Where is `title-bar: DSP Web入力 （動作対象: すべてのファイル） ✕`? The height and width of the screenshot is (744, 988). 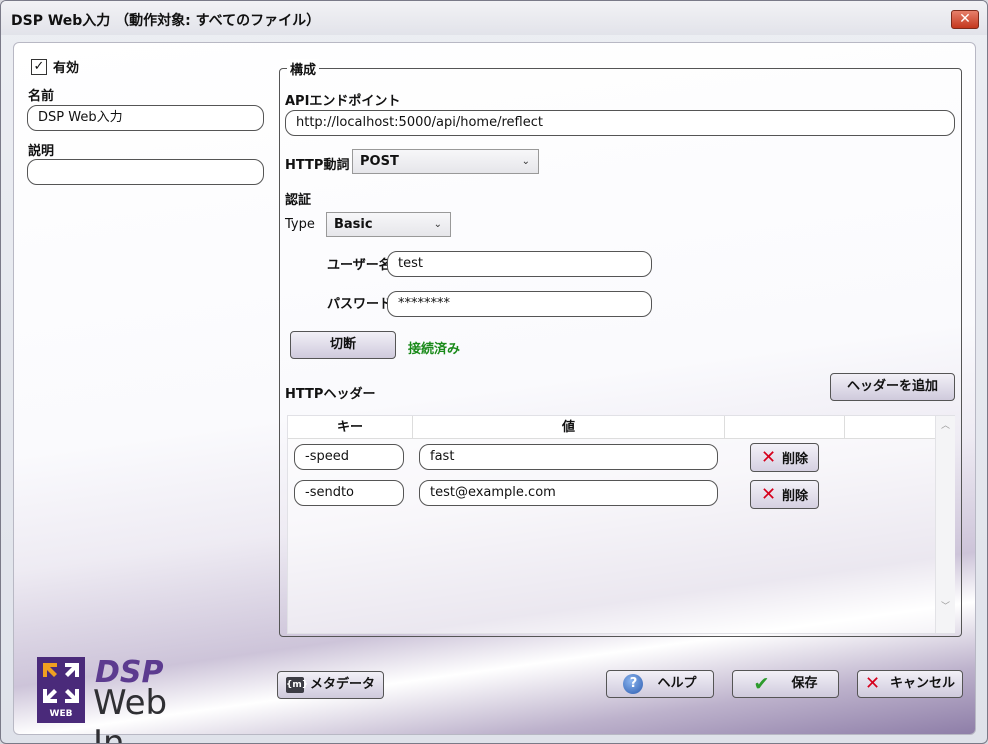
title-bar: DSP Web入力 （動作対象: すべてのファイル） ✕ is located at coordinates (494, 18).